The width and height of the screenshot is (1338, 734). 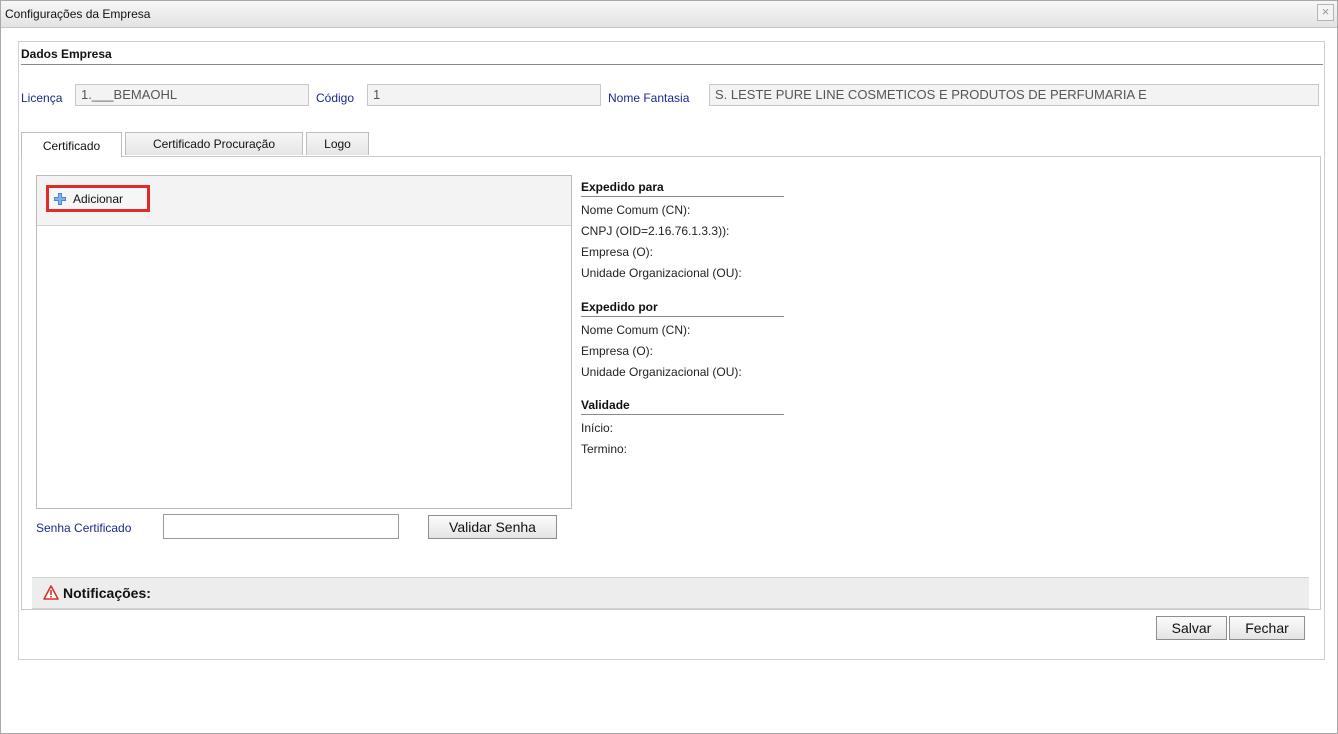 What do you see at coordinates (655, 231) in the screenshot?
I see `info-line: CNPJ (OID=2.16.76.1.3.3)):` at bounding box center [655, 231].